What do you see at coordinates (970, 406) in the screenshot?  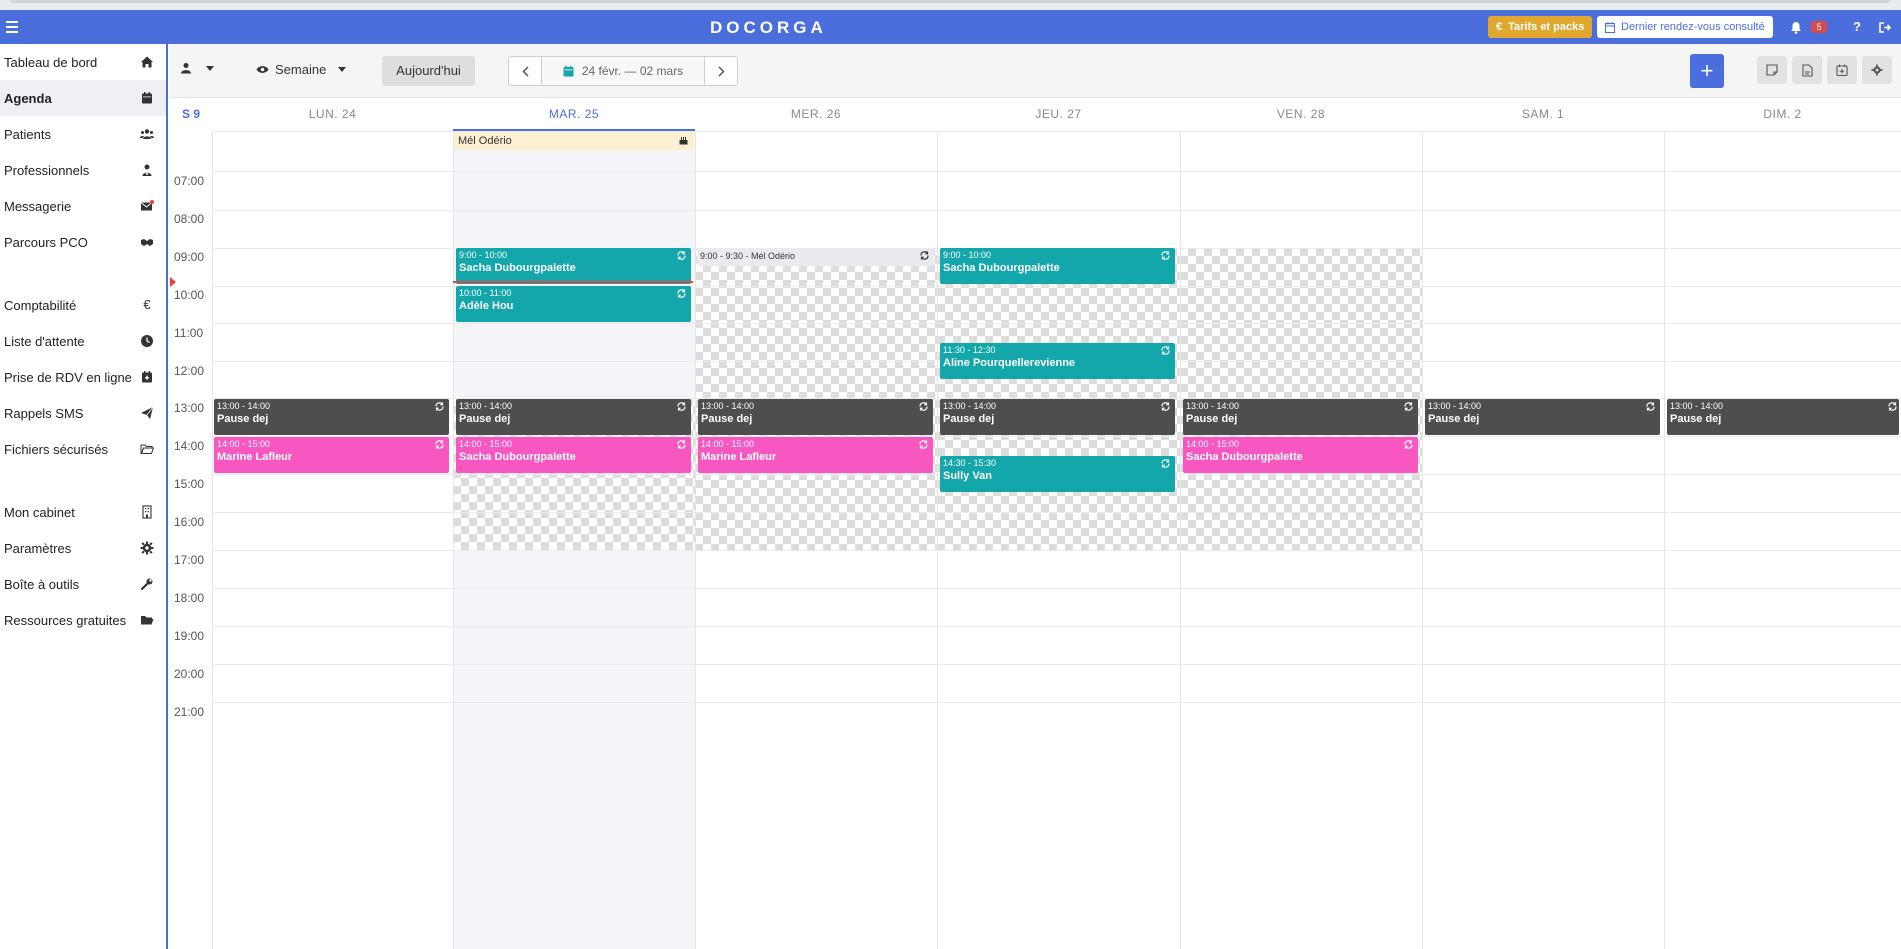 I see `event-time: 13:00 - 14:00` at bounding box center [970, 406].